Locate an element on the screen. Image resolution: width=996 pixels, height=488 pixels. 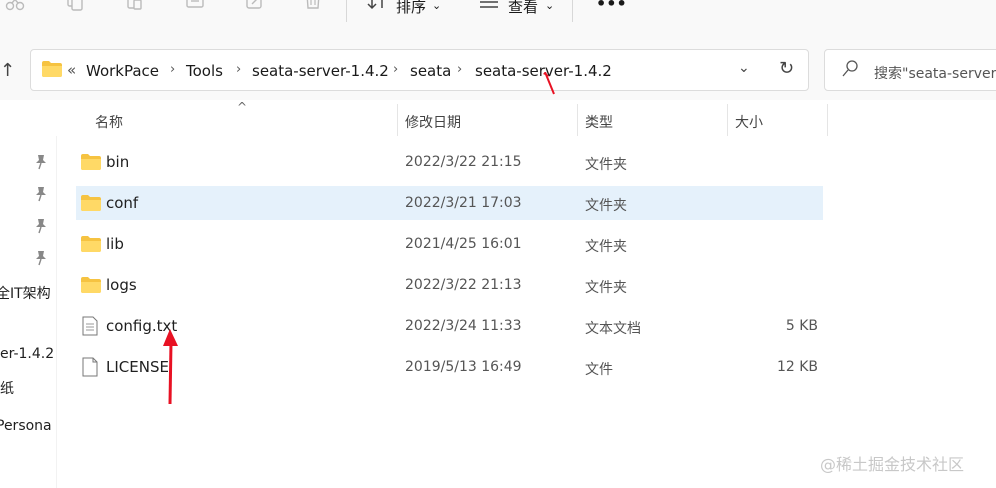
file-icon is located at coordinates (90, 369).